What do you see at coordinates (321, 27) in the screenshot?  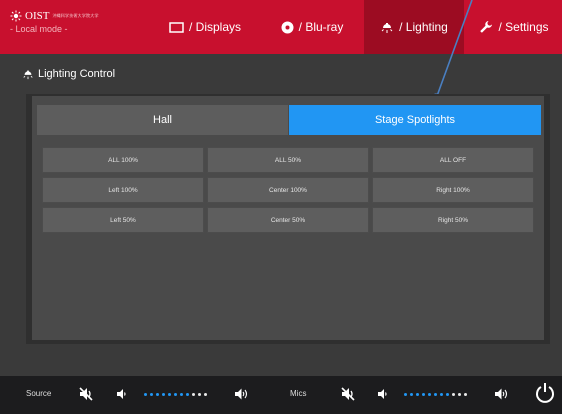 I see `tab-blu-ray-label: / Blu-ray` at bounding box center [321, 27].